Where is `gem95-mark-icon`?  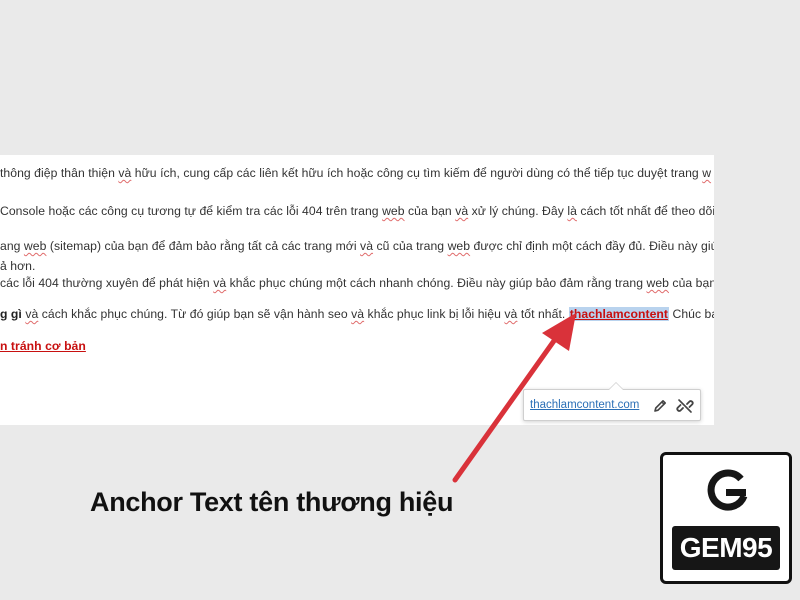 gem95-mark-icon is located at coordinates (727, 490).